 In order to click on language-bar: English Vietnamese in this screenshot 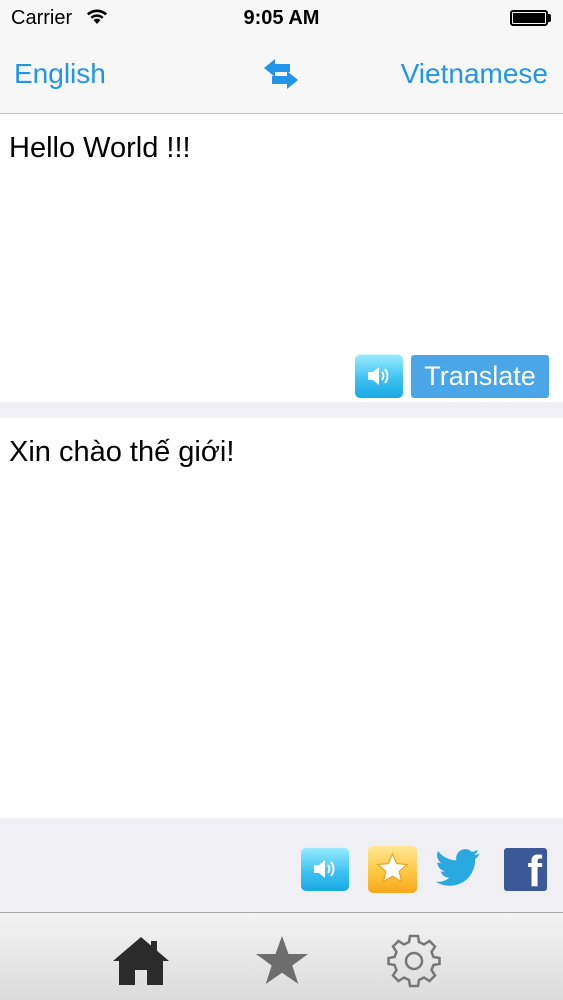, I will do `click(281, 77)`.